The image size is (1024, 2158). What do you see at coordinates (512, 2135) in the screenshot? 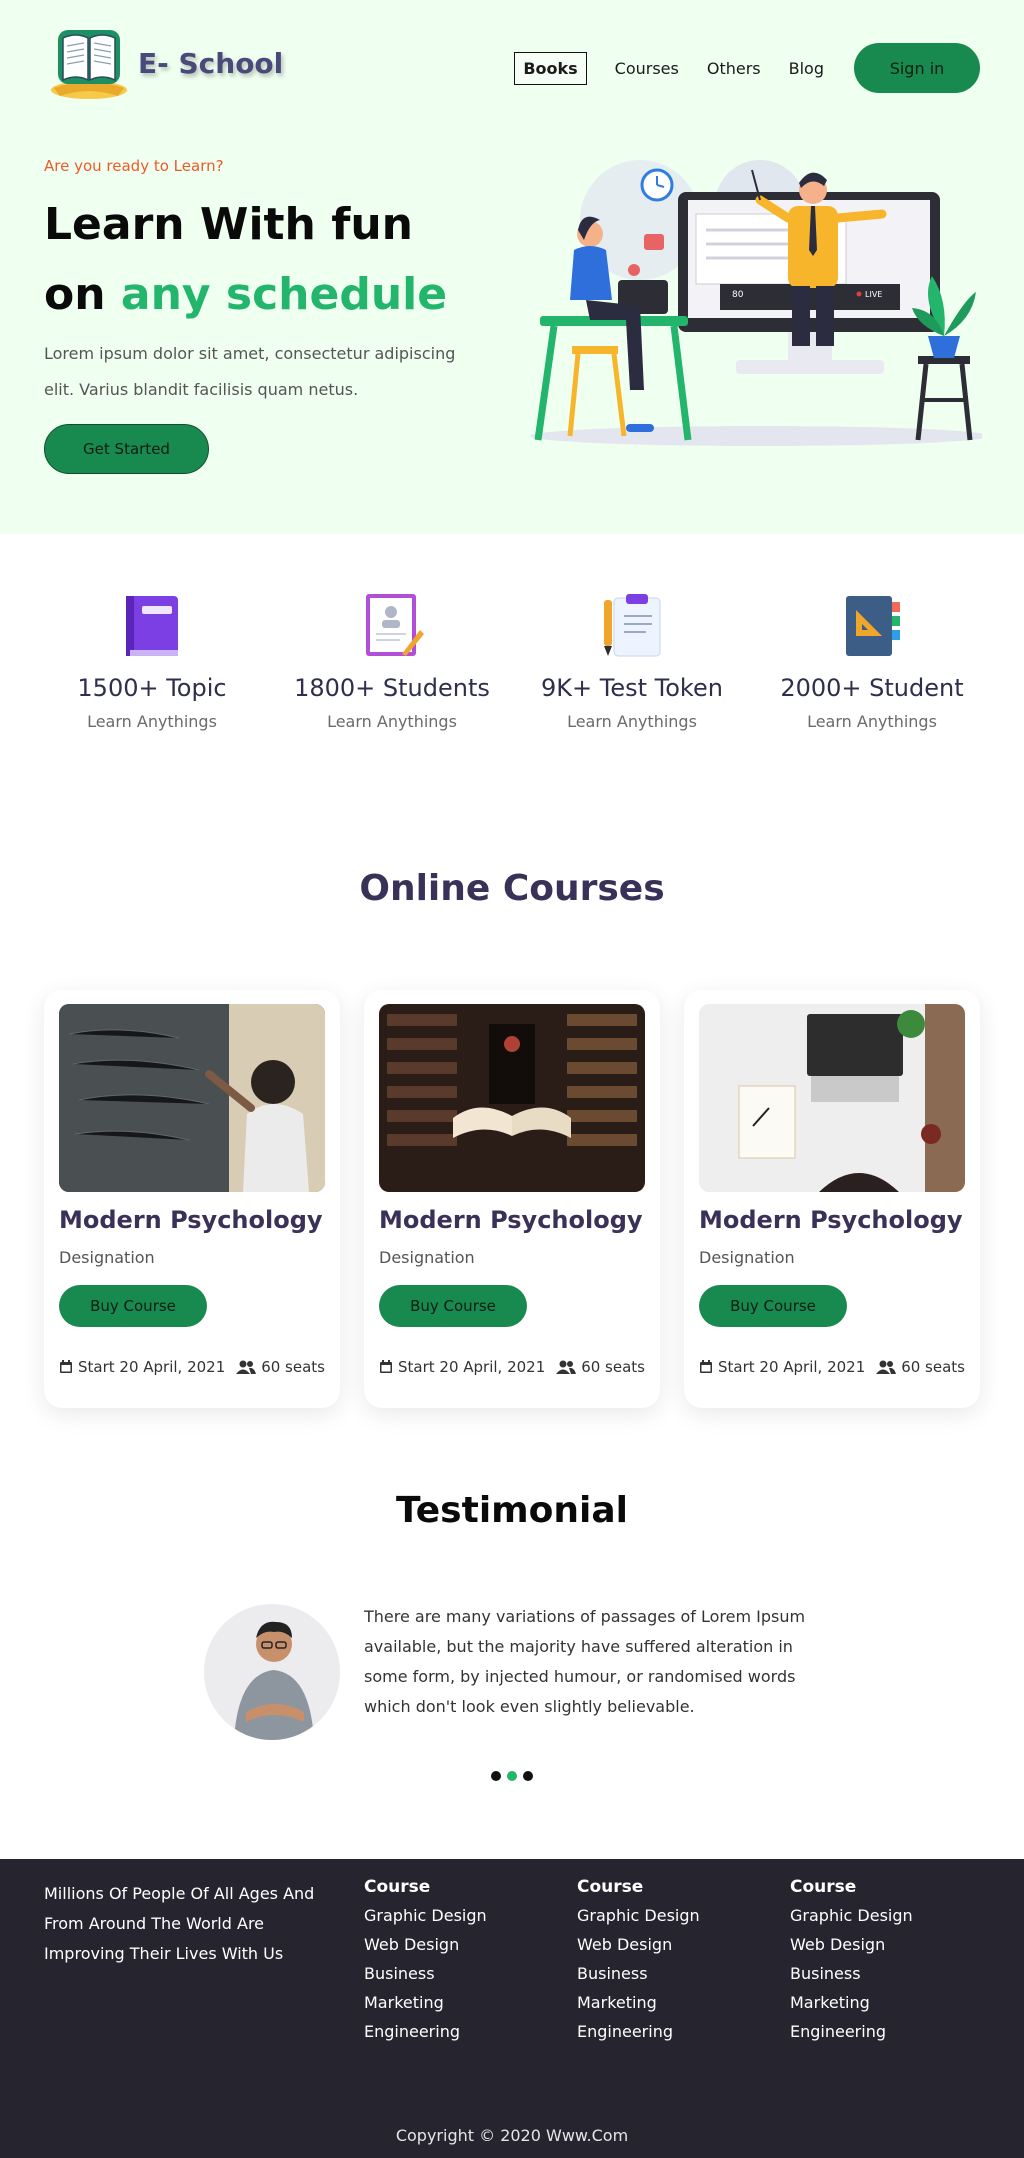
I see `copyright: Copyright © 2020 Www.Com` at bounding box center [512, 2135].